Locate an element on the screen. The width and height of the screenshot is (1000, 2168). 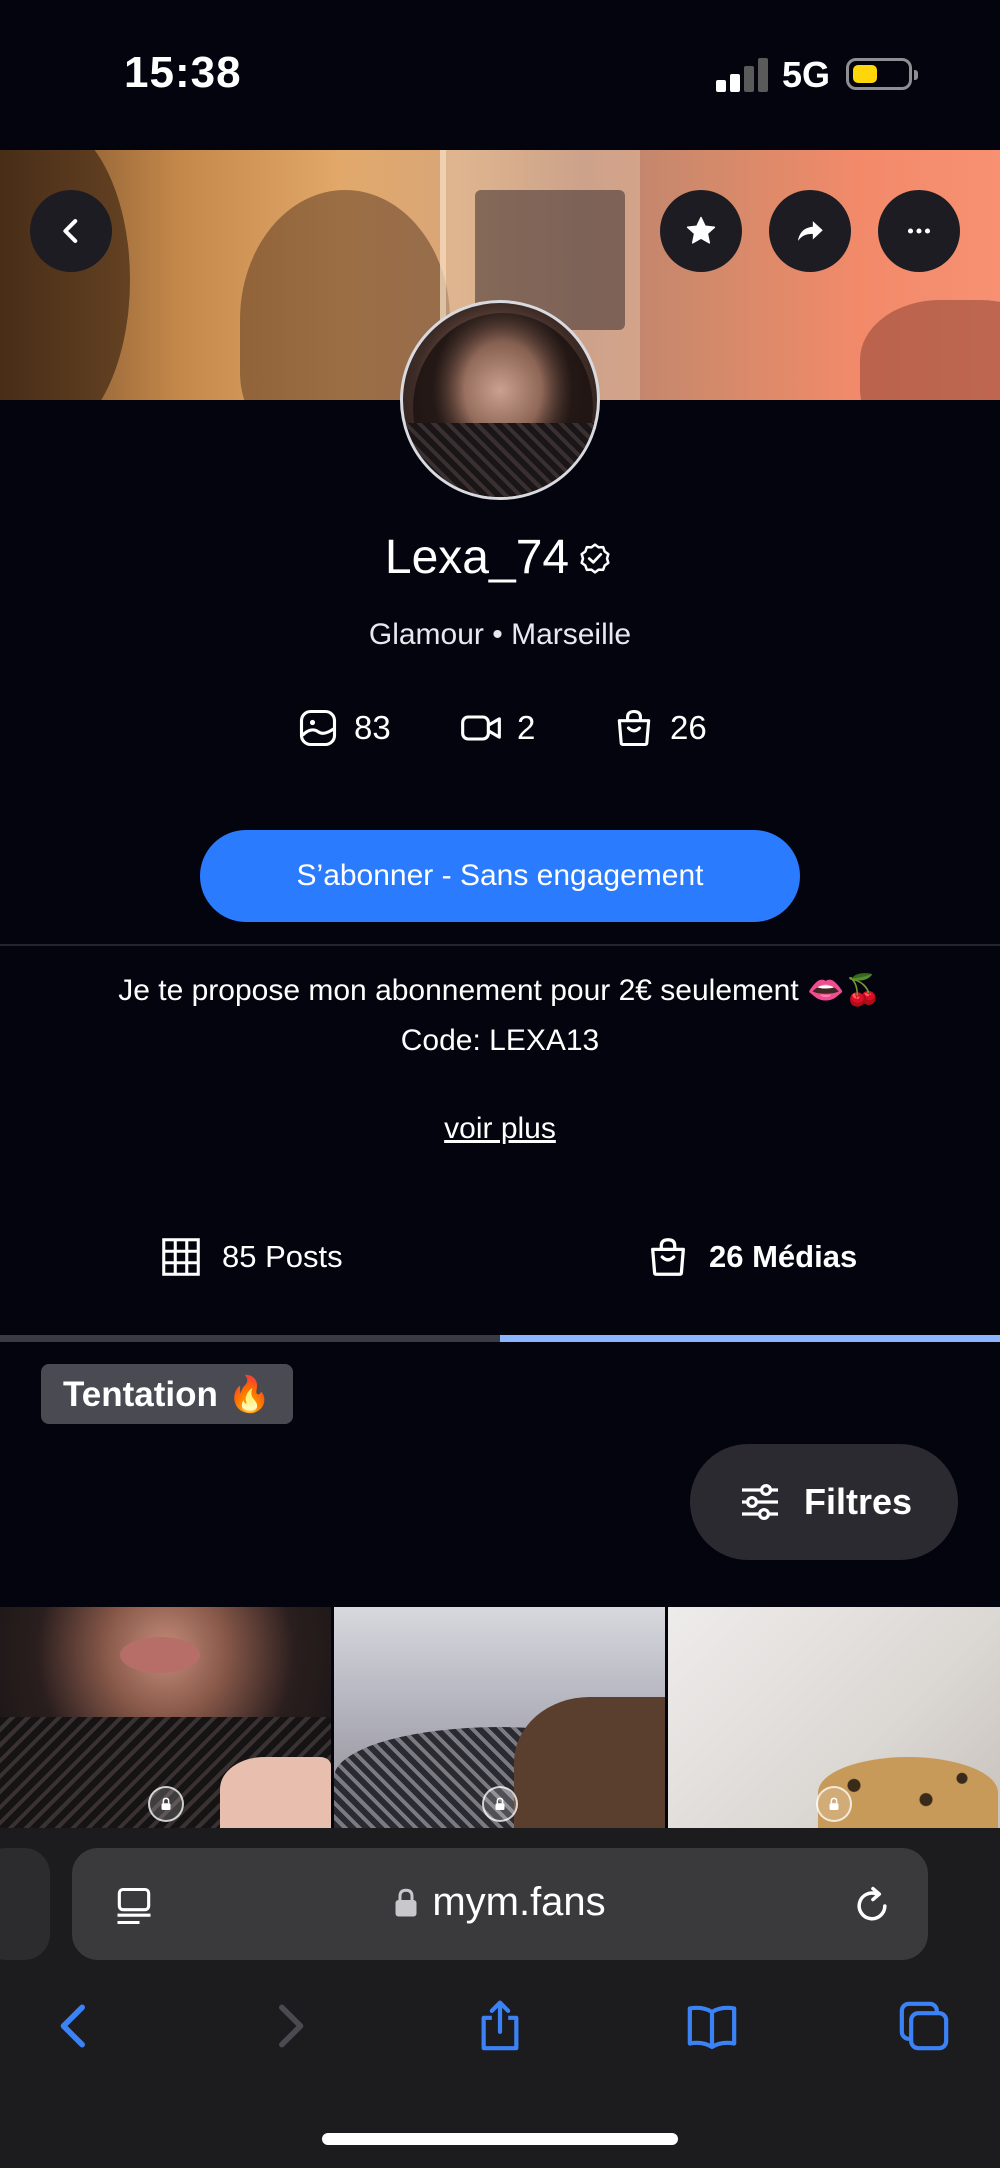
subscribe-button: S’abonner - Sans engagement is located at coordinates (500, 876).